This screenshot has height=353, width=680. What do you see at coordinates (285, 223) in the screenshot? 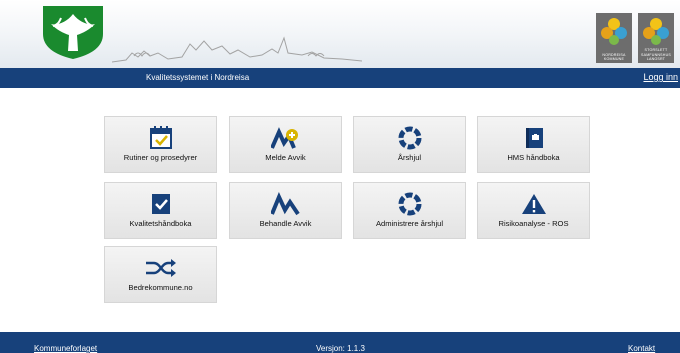
I see `tile-label: Behandle Avvik` at bounding box center [285, 223].